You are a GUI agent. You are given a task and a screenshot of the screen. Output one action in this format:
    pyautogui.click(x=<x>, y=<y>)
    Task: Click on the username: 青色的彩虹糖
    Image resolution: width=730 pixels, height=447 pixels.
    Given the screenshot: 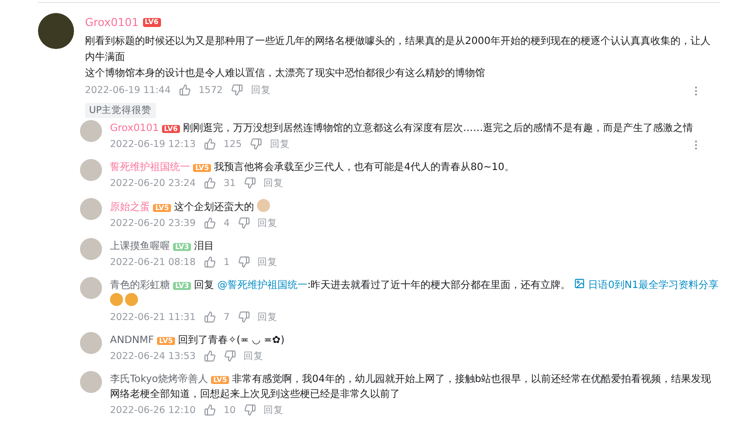 What is the action you would take?
    pyautogui.click(x=140, y=285)
    